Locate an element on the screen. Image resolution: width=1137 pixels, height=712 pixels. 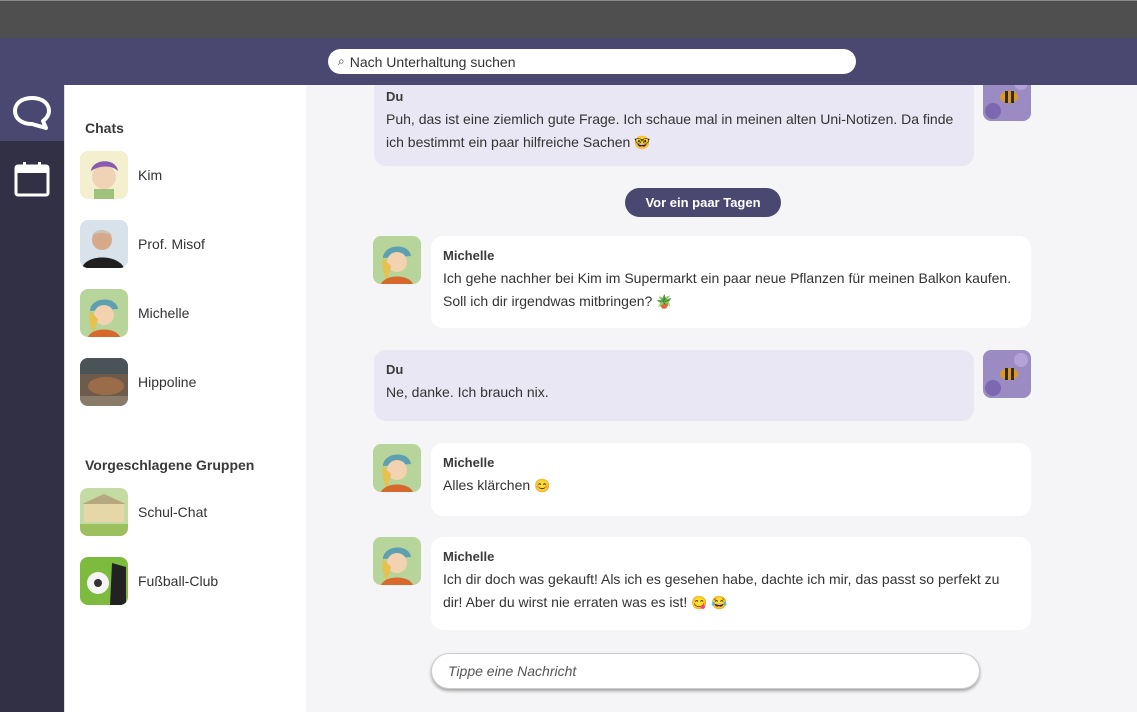
window-titlebar is located at coordinates (568, 19).